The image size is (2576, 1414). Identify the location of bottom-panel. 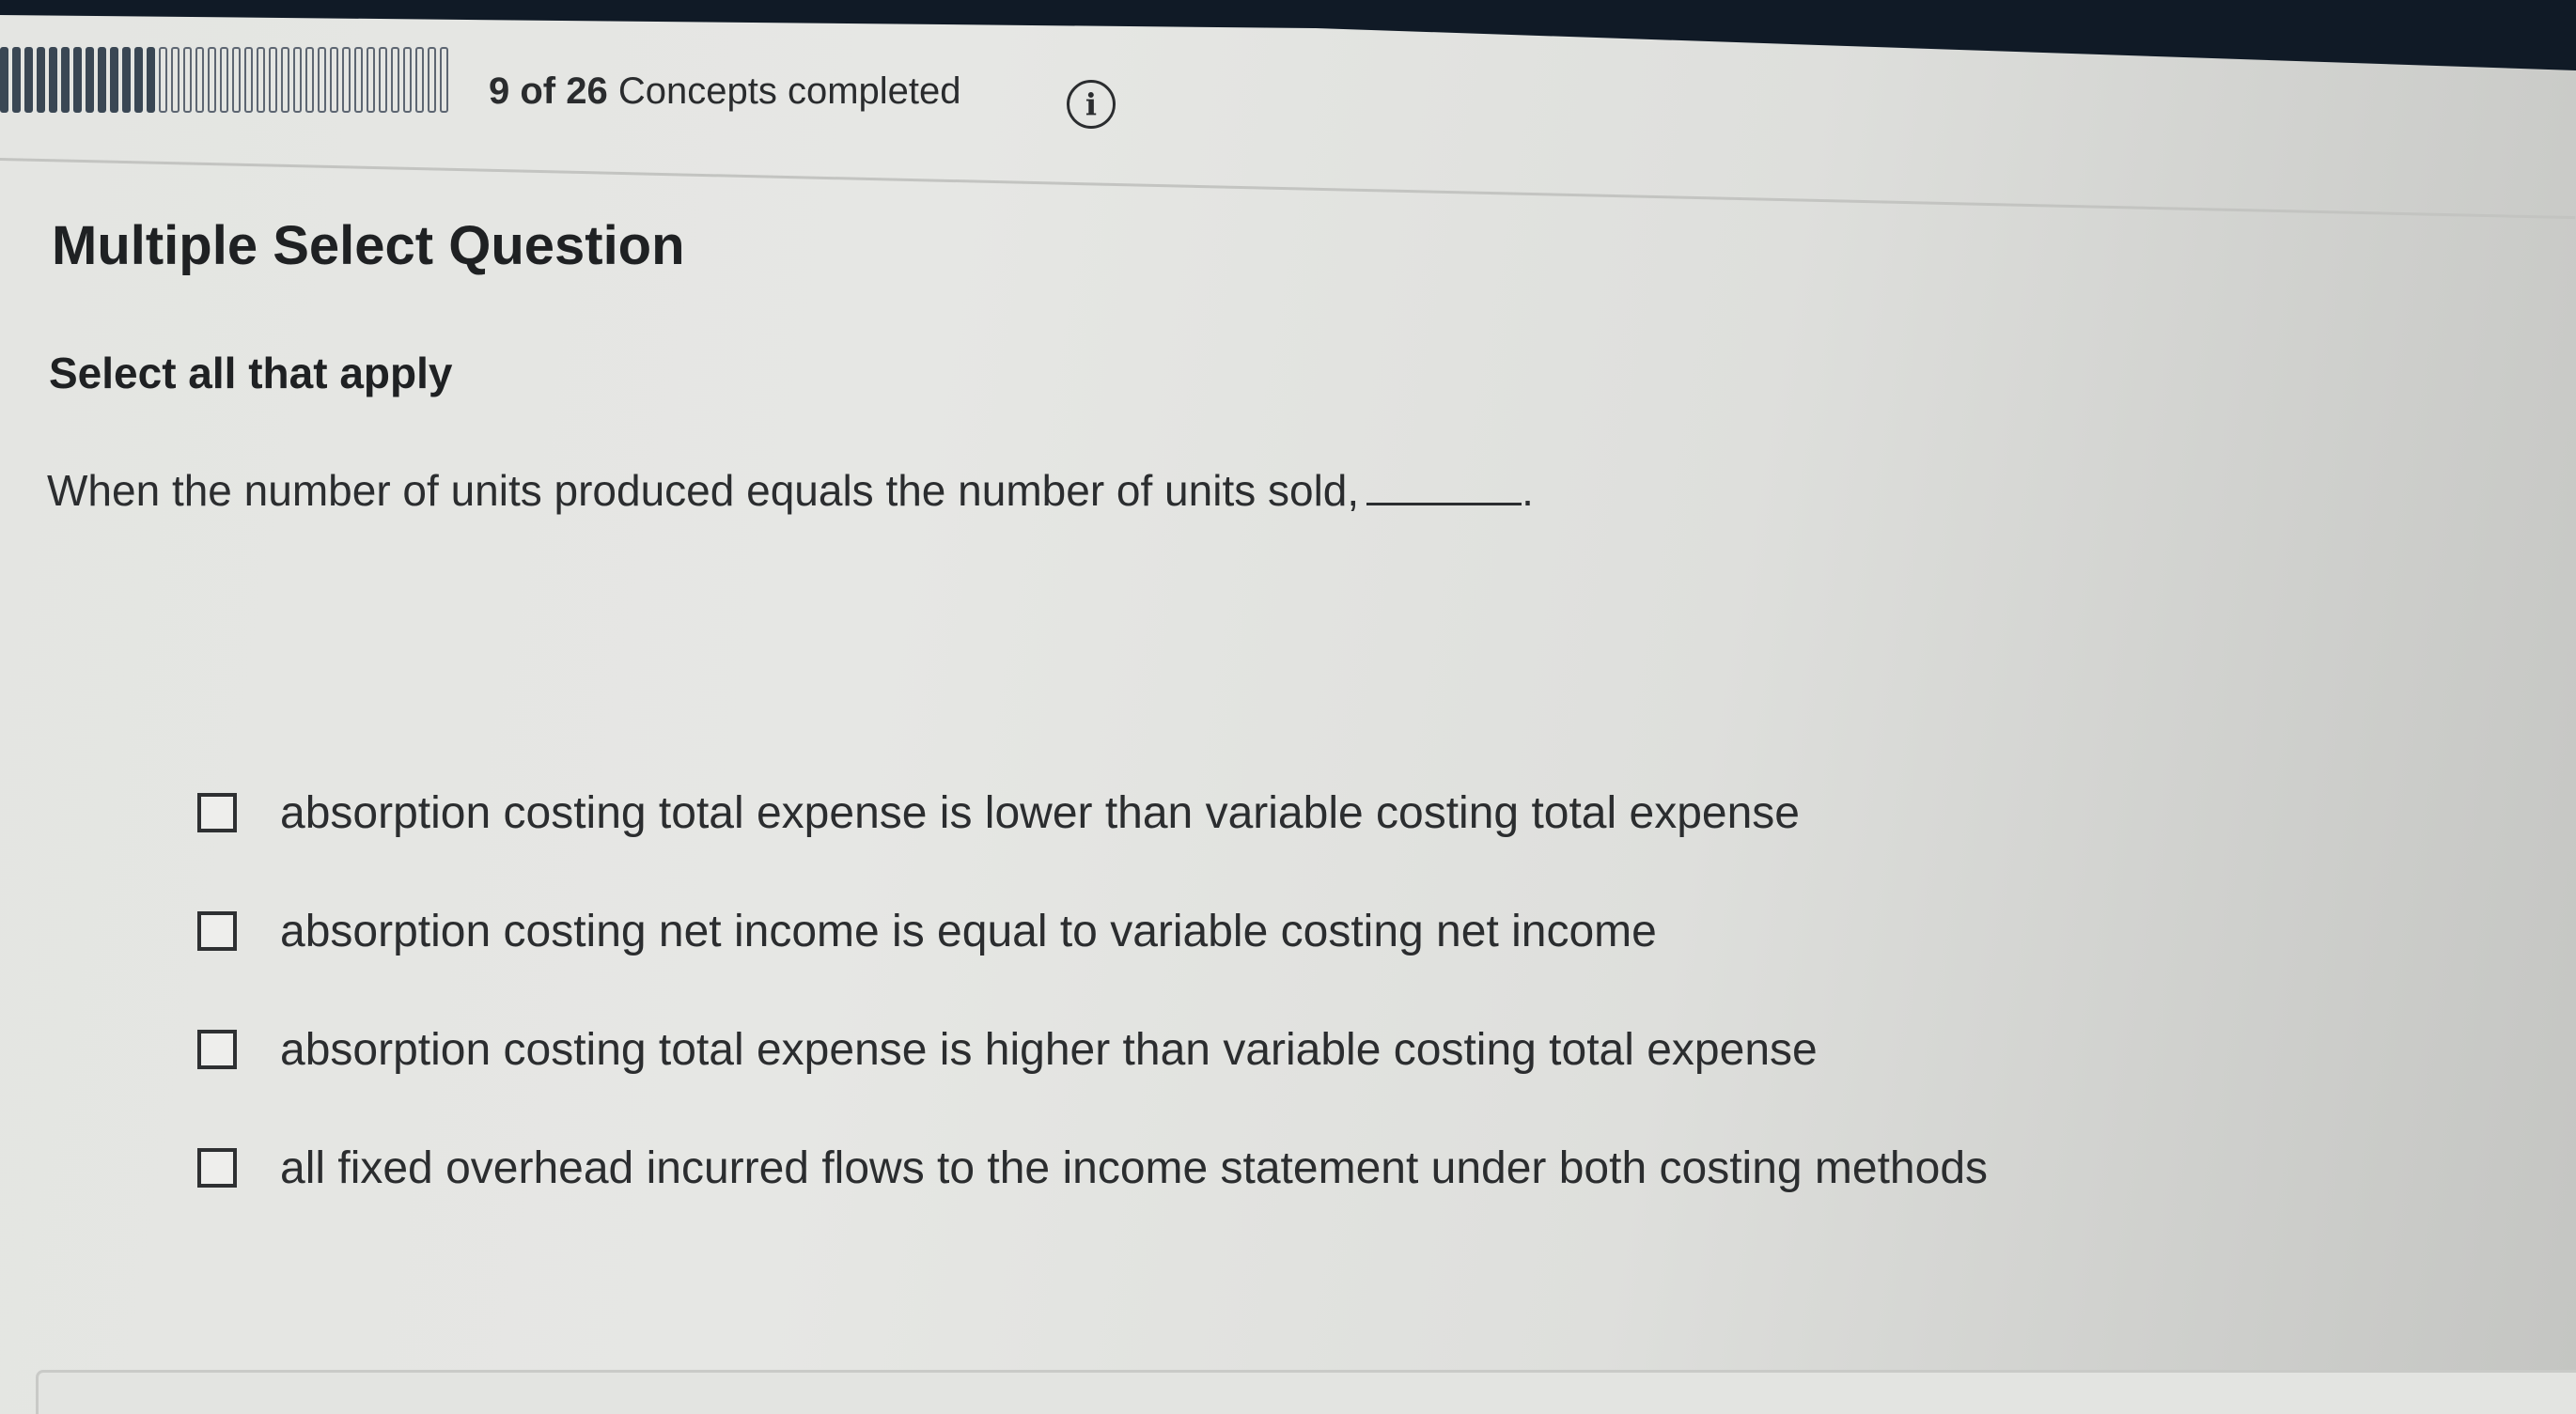
(1306, 1392).